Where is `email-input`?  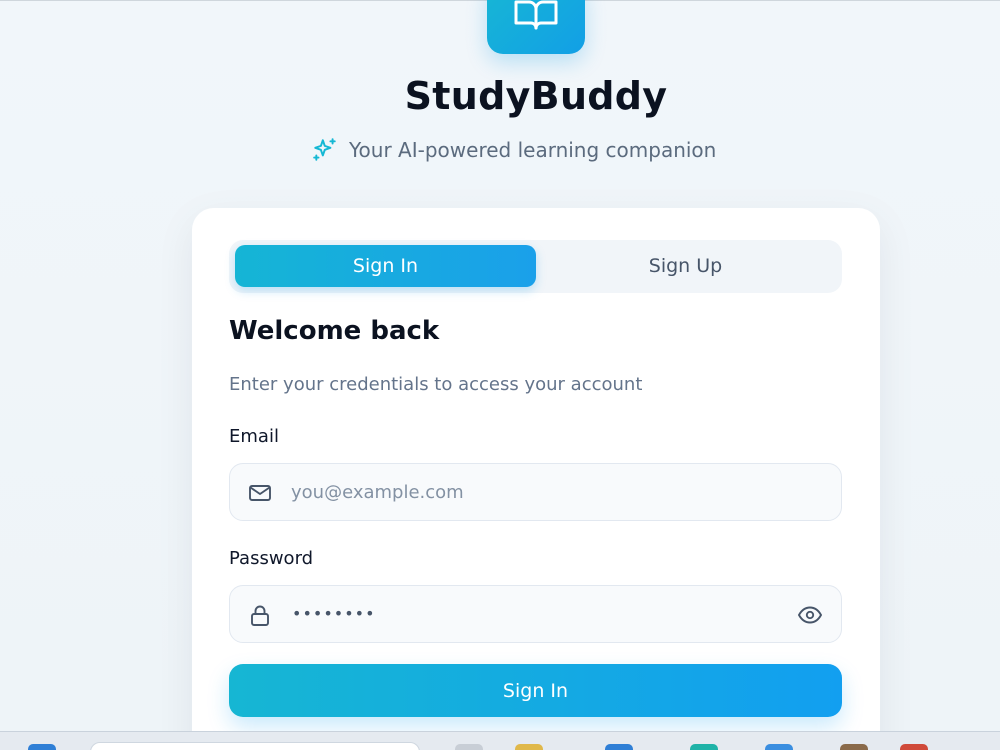 email-input is located at coordinates (531, 492).